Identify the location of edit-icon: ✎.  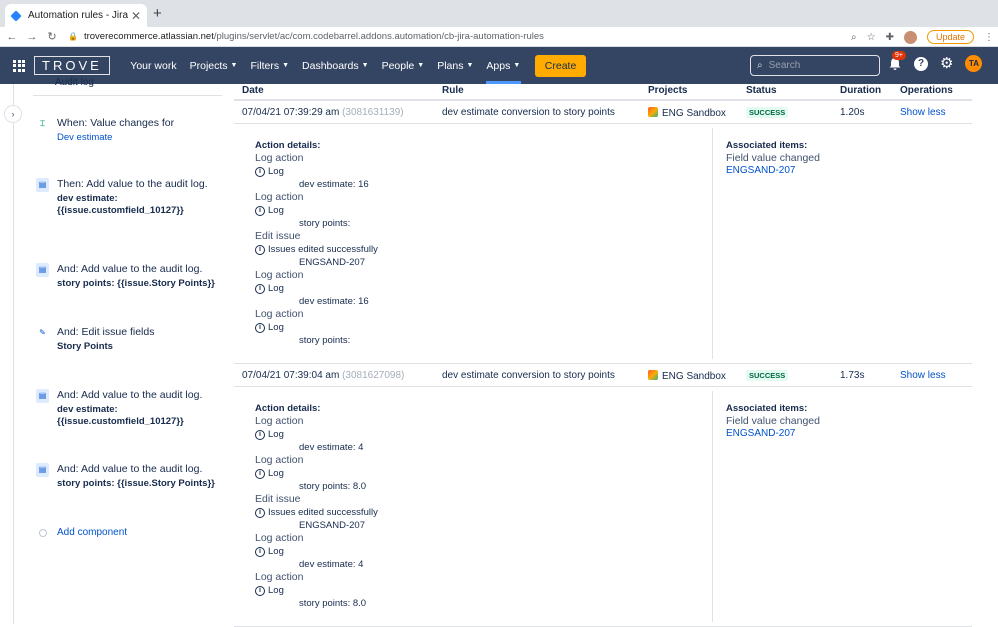
(42, 333).